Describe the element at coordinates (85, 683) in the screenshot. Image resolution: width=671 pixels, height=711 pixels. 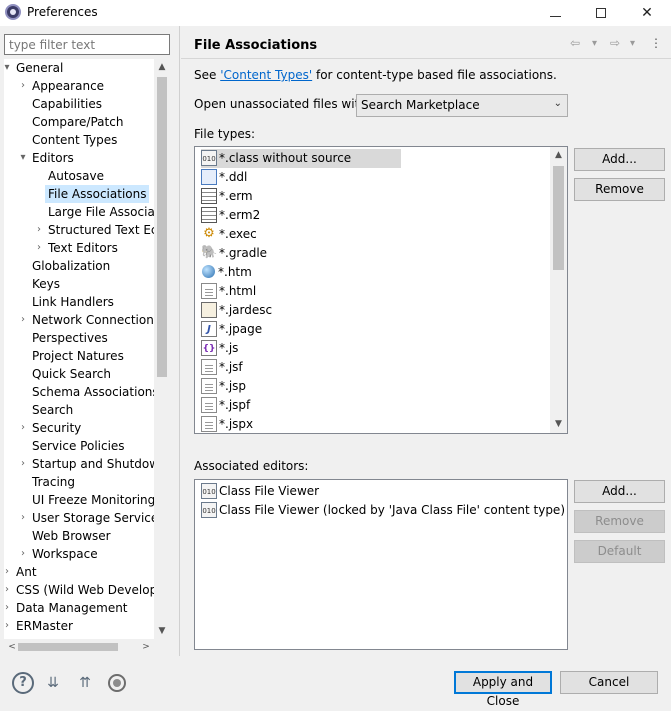
I see `export-preferences-icon: ⇈` at that location.